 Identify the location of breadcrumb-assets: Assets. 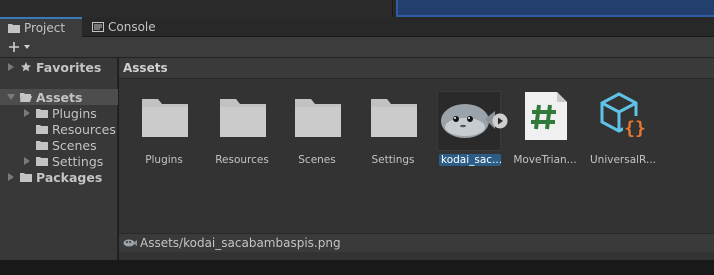
(145, 68).